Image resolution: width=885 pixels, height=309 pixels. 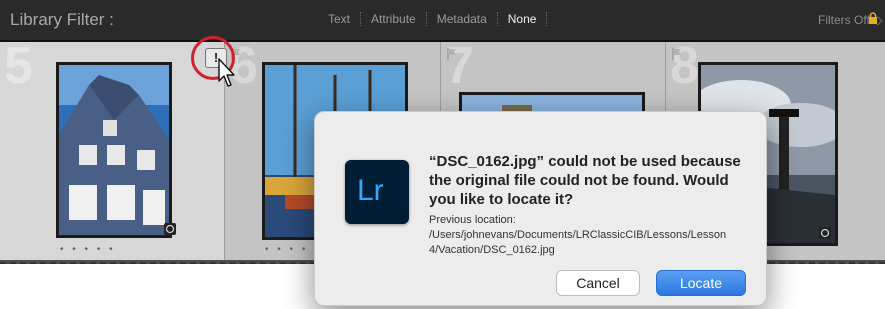 What do you see at coordinates (62, 19) in the screenshot?
I see `library-filter-title: Library Filter :` at bounding box center [62, 19].